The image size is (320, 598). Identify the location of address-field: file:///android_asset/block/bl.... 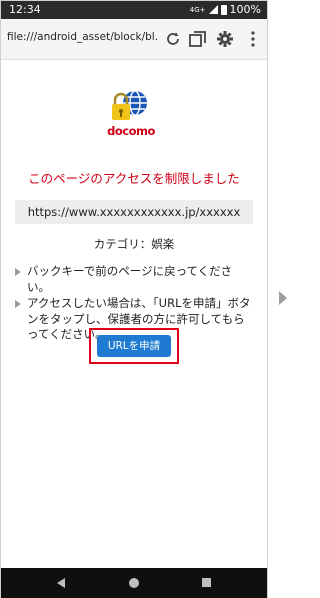
(82, 37).